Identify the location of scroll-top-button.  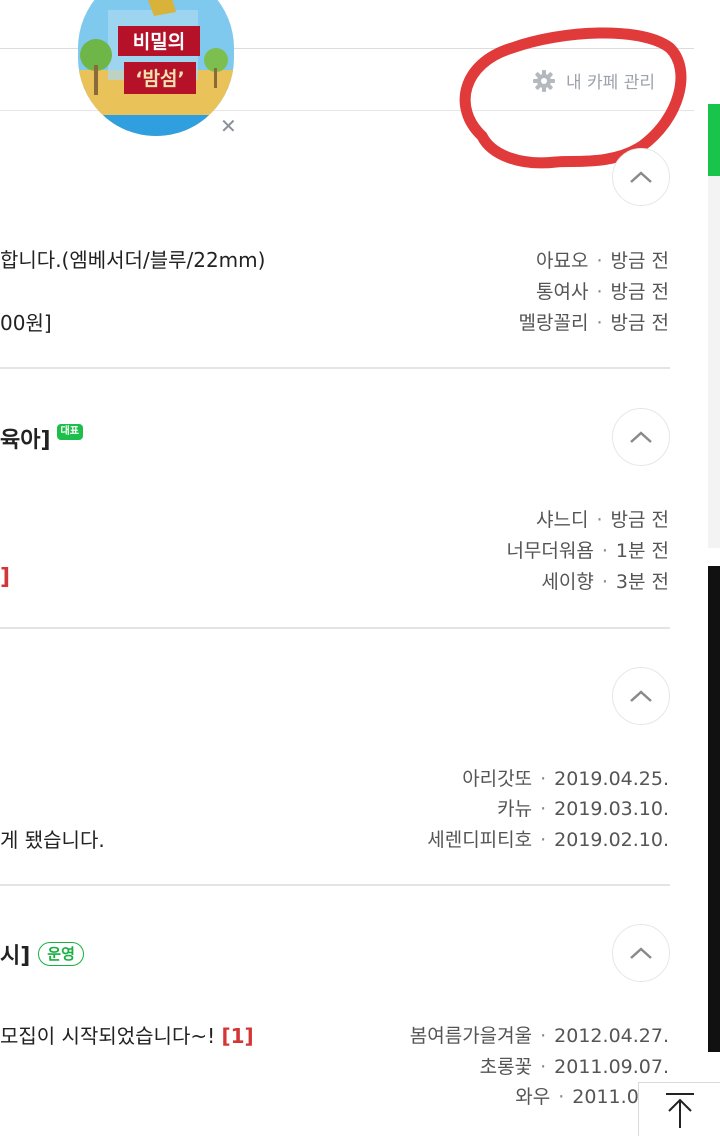
(679, 1109).